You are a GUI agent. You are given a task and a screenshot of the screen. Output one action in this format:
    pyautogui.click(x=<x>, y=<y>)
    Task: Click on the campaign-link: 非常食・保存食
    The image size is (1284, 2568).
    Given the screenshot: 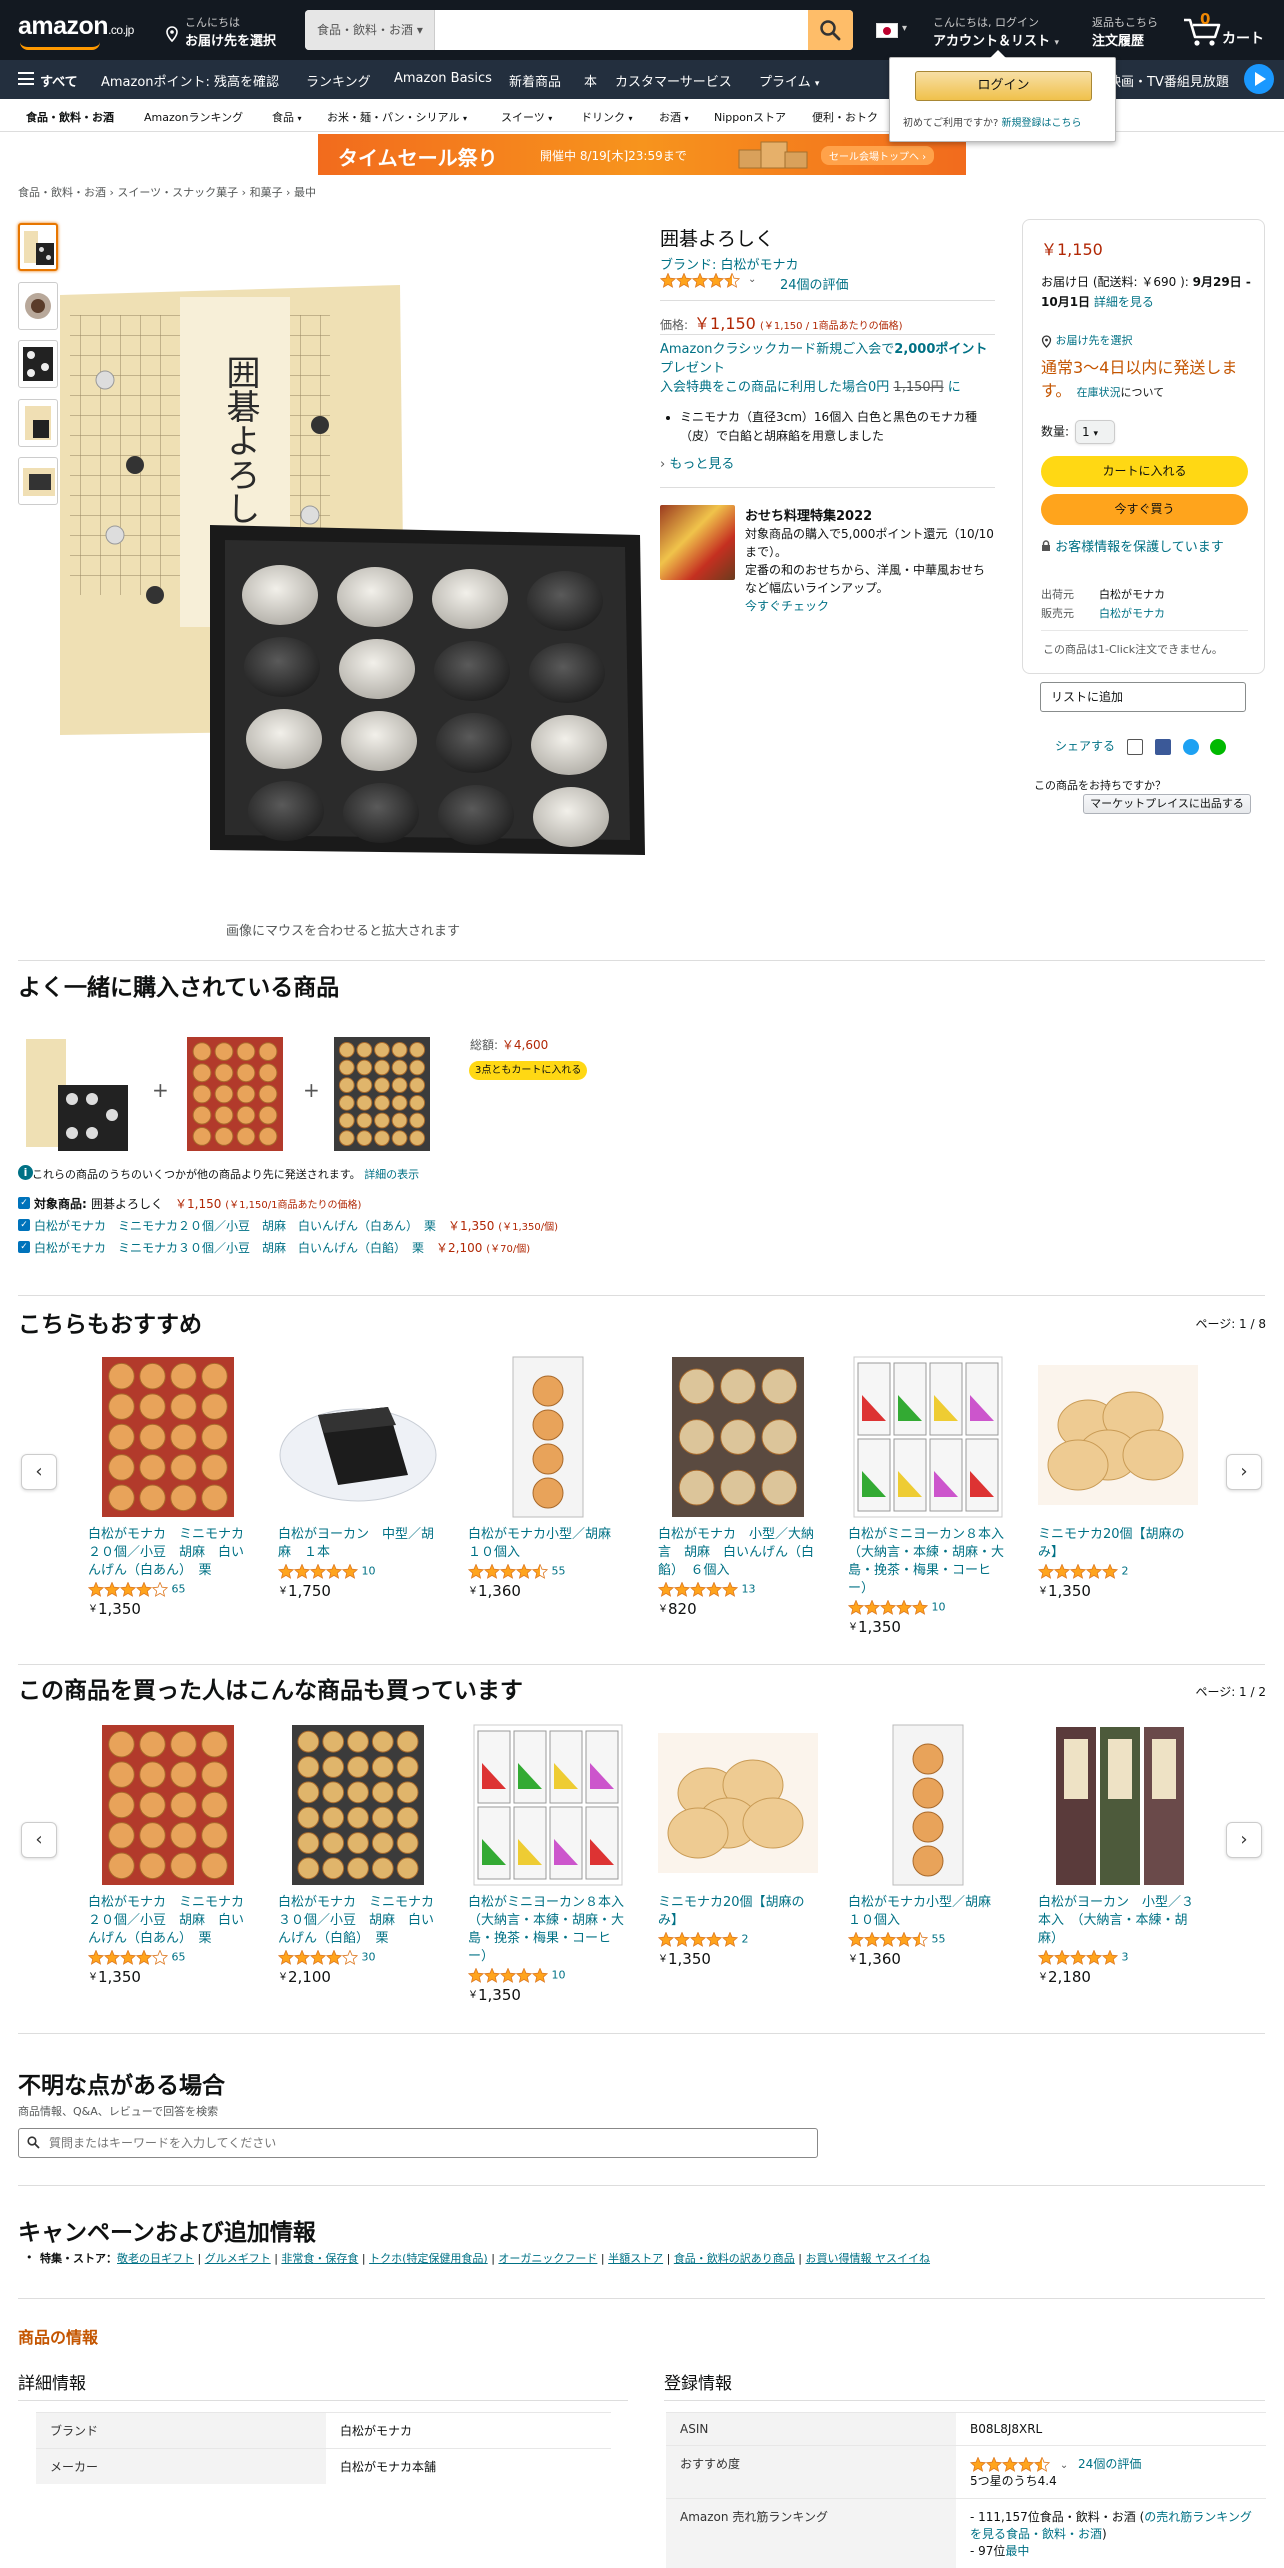 What is the action you would take?
    pyautogui.click(x=319, y=2258)
    